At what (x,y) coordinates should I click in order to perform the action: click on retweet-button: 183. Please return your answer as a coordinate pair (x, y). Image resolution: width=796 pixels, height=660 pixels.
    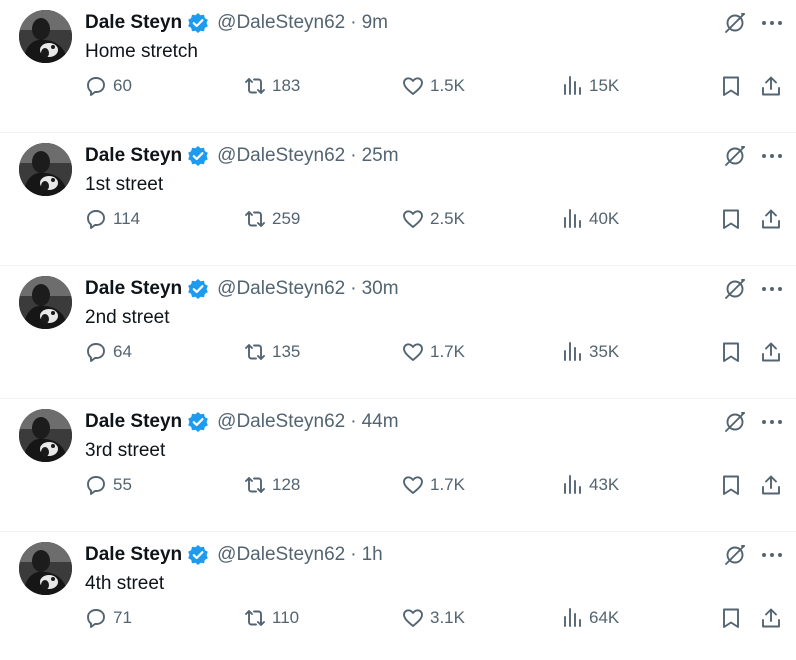
    Looking at the image, I should click on (271, 86).